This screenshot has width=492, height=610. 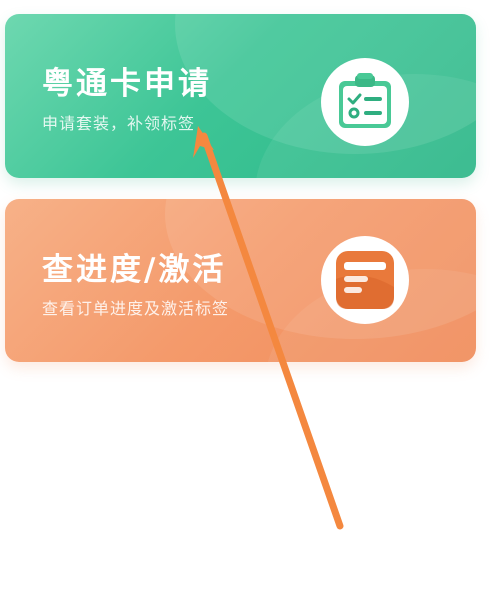 What do you see at coordinates (119, 123) in the screenshot?
I see `card-subtitle: 申请套装，补领标签` at bounding box center [119, 123].